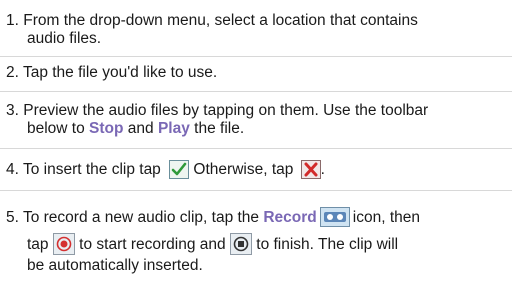  I want to click on step-3-text-c: the file., so click(217, 128).